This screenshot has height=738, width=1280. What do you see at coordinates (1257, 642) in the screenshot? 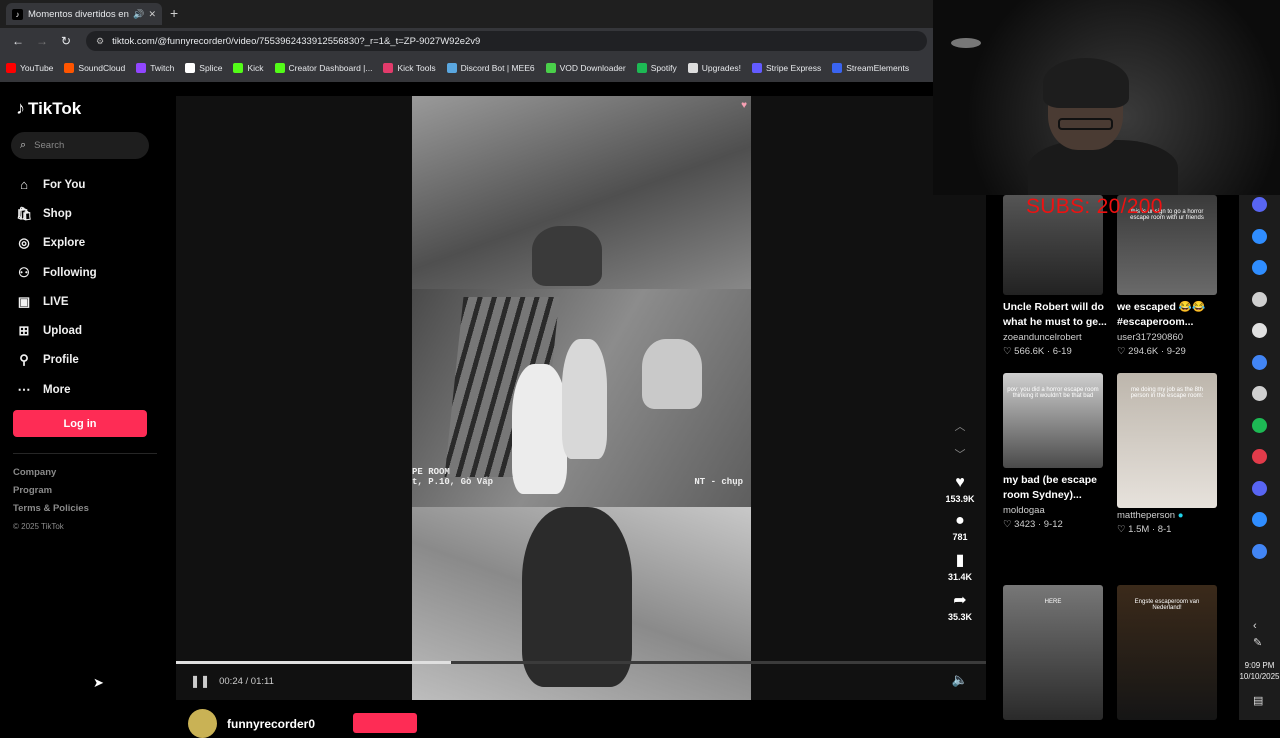
I see `pen-icon: ✎` at bounding box center [1257, 642].